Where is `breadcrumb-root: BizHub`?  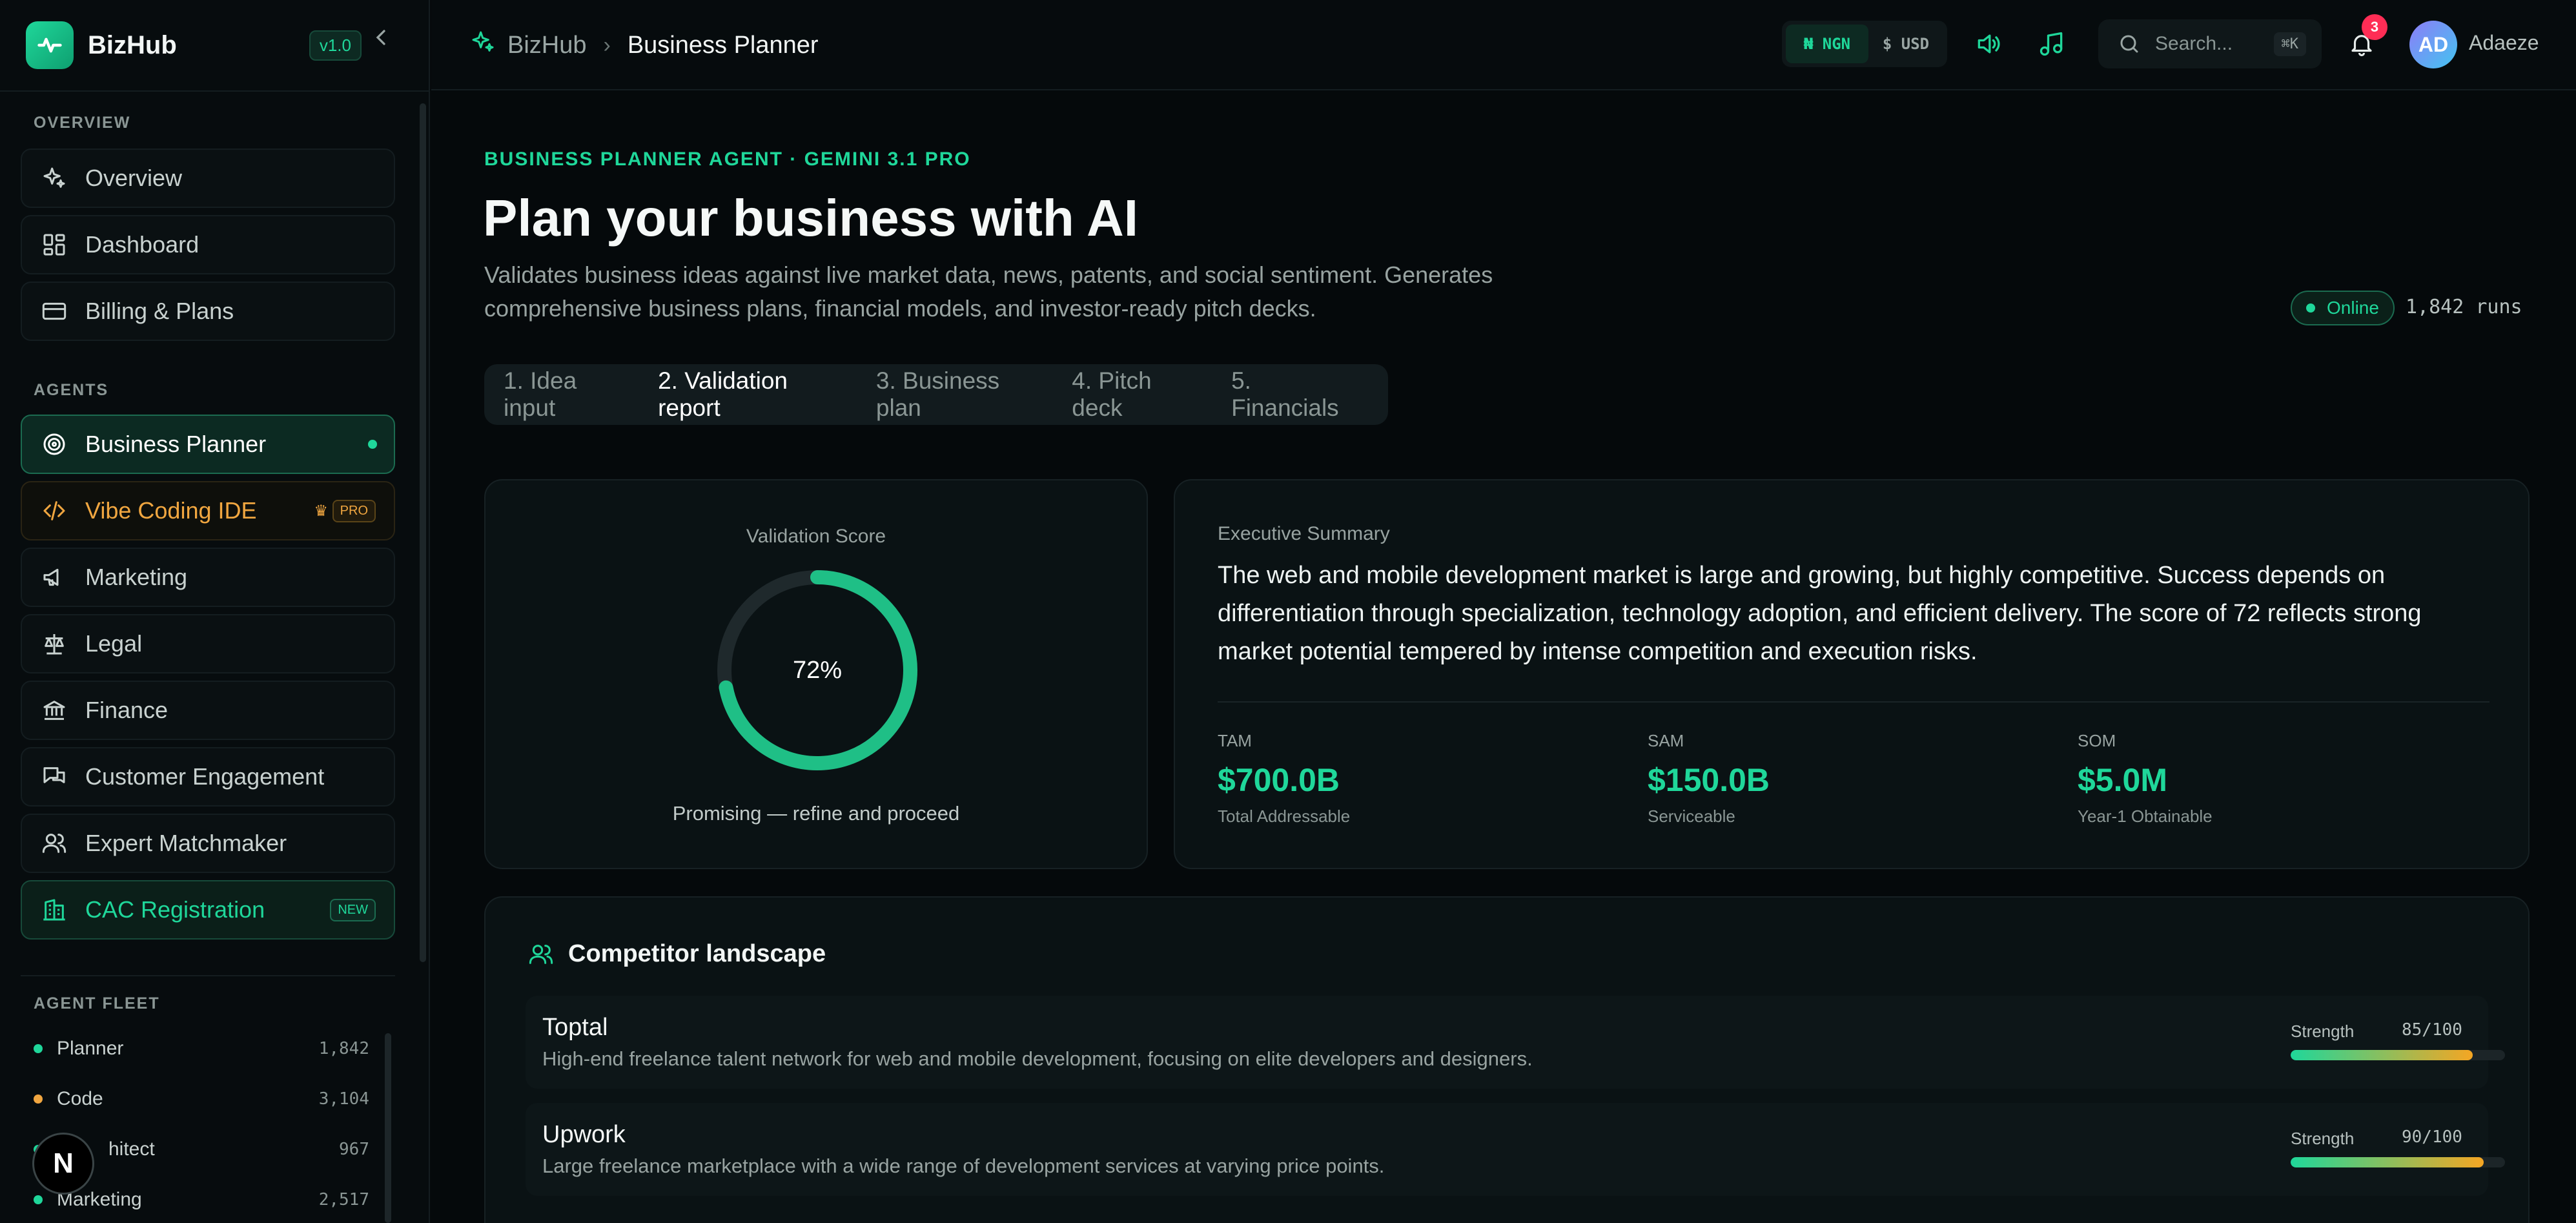
breadcrumb-root: BizHub is located at coordinates (547, 45).